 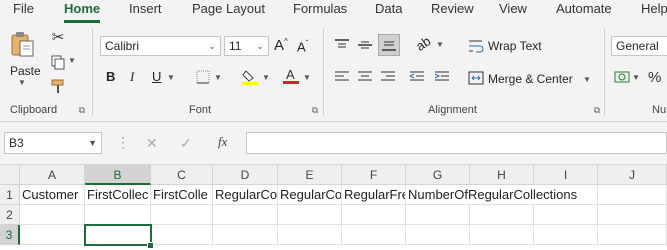 I want to click on cell-i1, so click(x=566, y=195).